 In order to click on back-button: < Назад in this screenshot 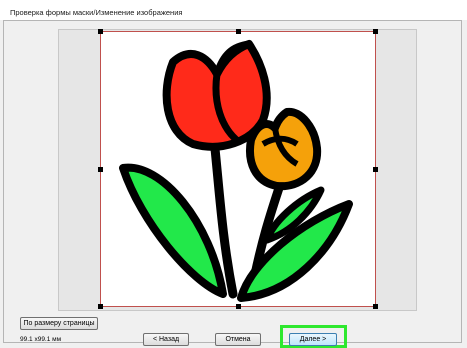, I will do `click(166, 339)`.